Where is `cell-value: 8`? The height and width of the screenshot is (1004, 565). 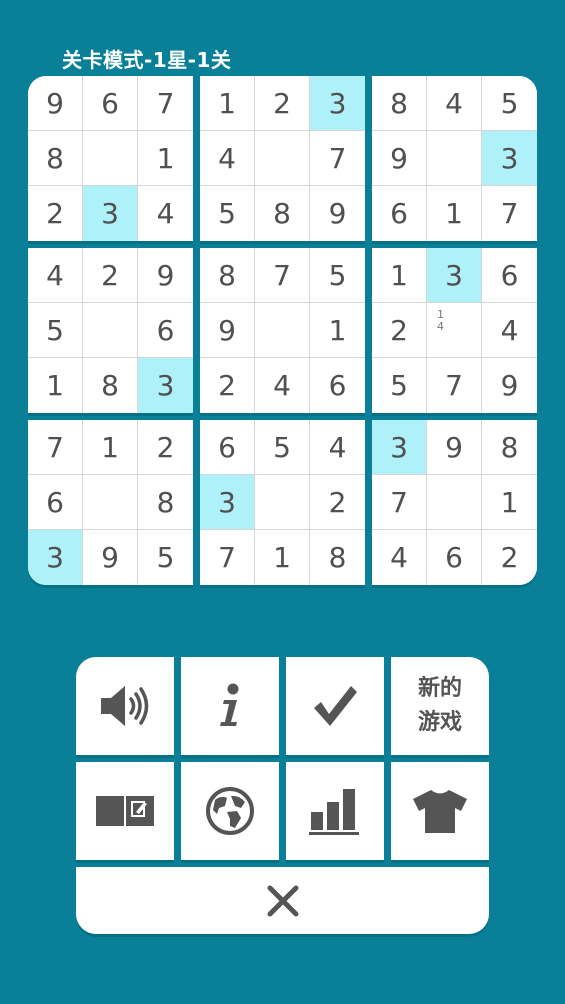 cell-value: 8 is located at coordinates (337, 557).